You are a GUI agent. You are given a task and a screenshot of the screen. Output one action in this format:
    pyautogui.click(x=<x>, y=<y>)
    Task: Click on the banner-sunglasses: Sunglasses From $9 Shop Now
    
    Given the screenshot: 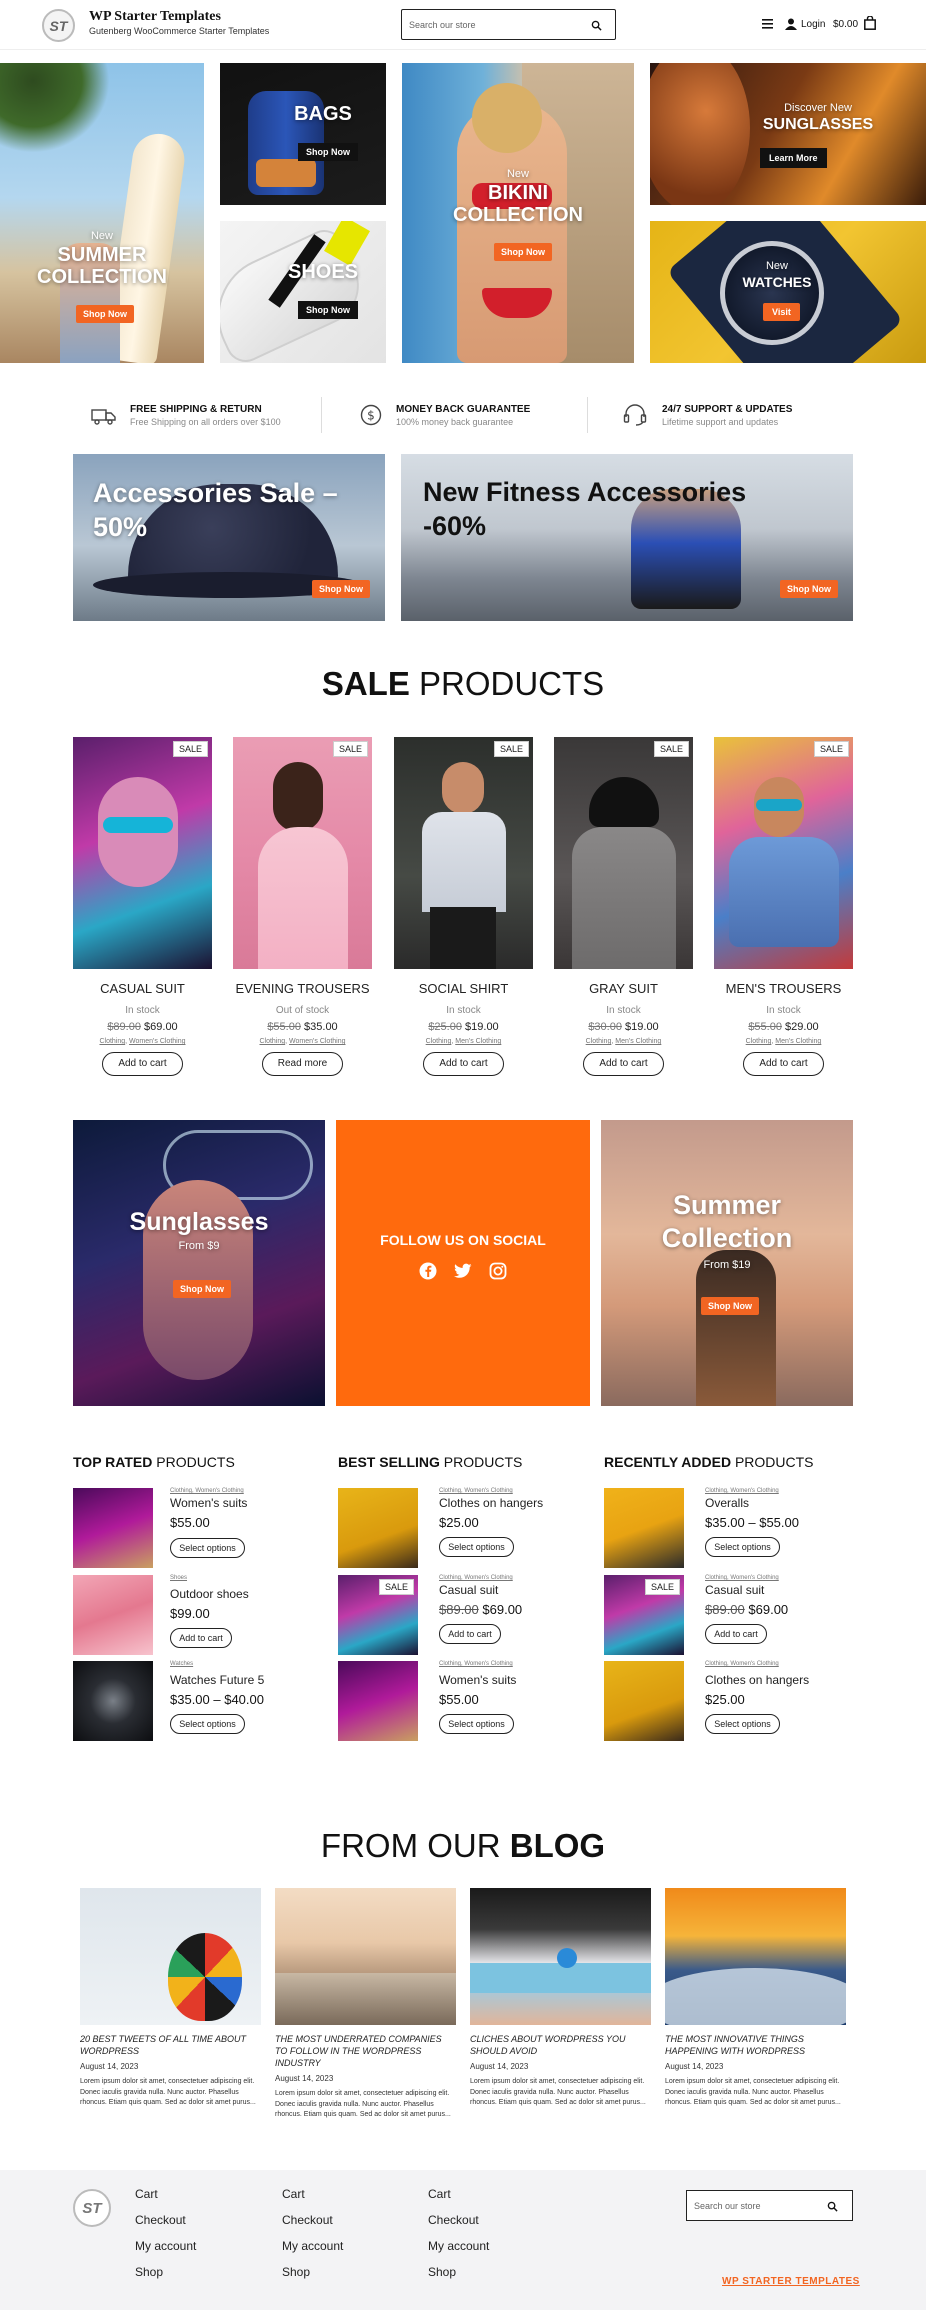 What is the action you would take?
    pyautogui.click(x=199, y=1263)
    